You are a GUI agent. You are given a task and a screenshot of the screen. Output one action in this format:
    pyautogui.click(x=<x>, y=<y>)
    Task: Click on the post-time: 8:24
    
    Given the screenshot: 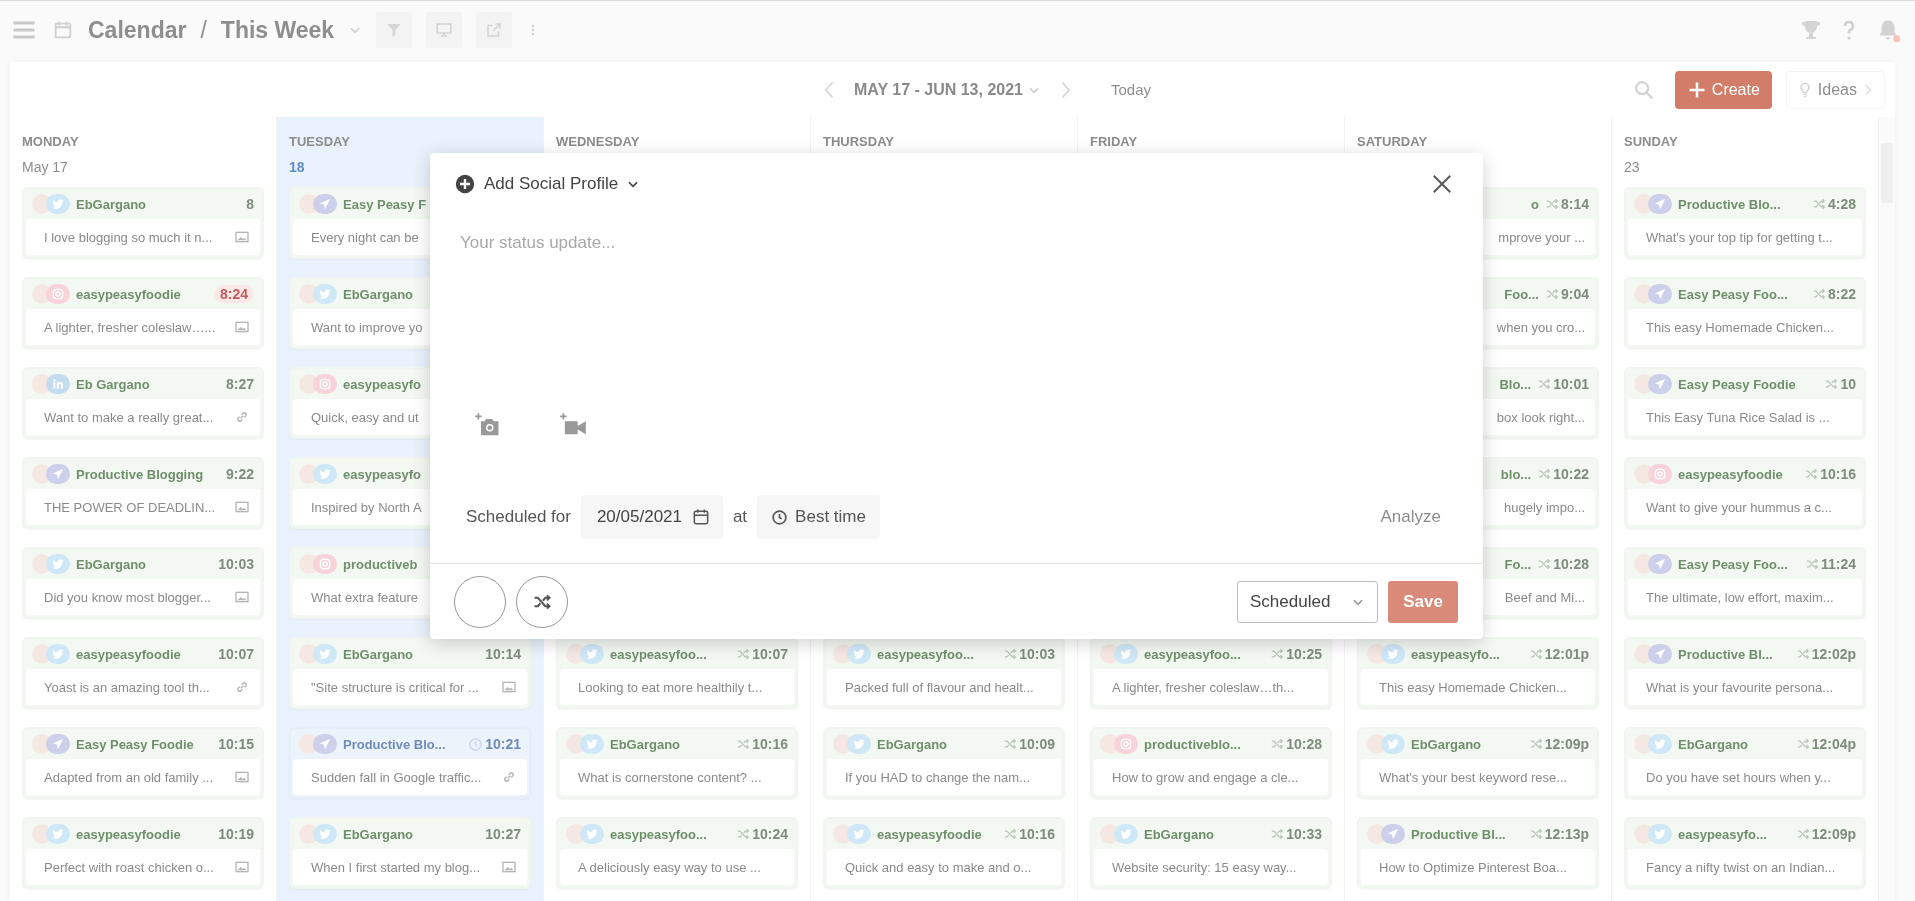 What is the action you would take?
    pyautogui.click(x=233, y=294)
    